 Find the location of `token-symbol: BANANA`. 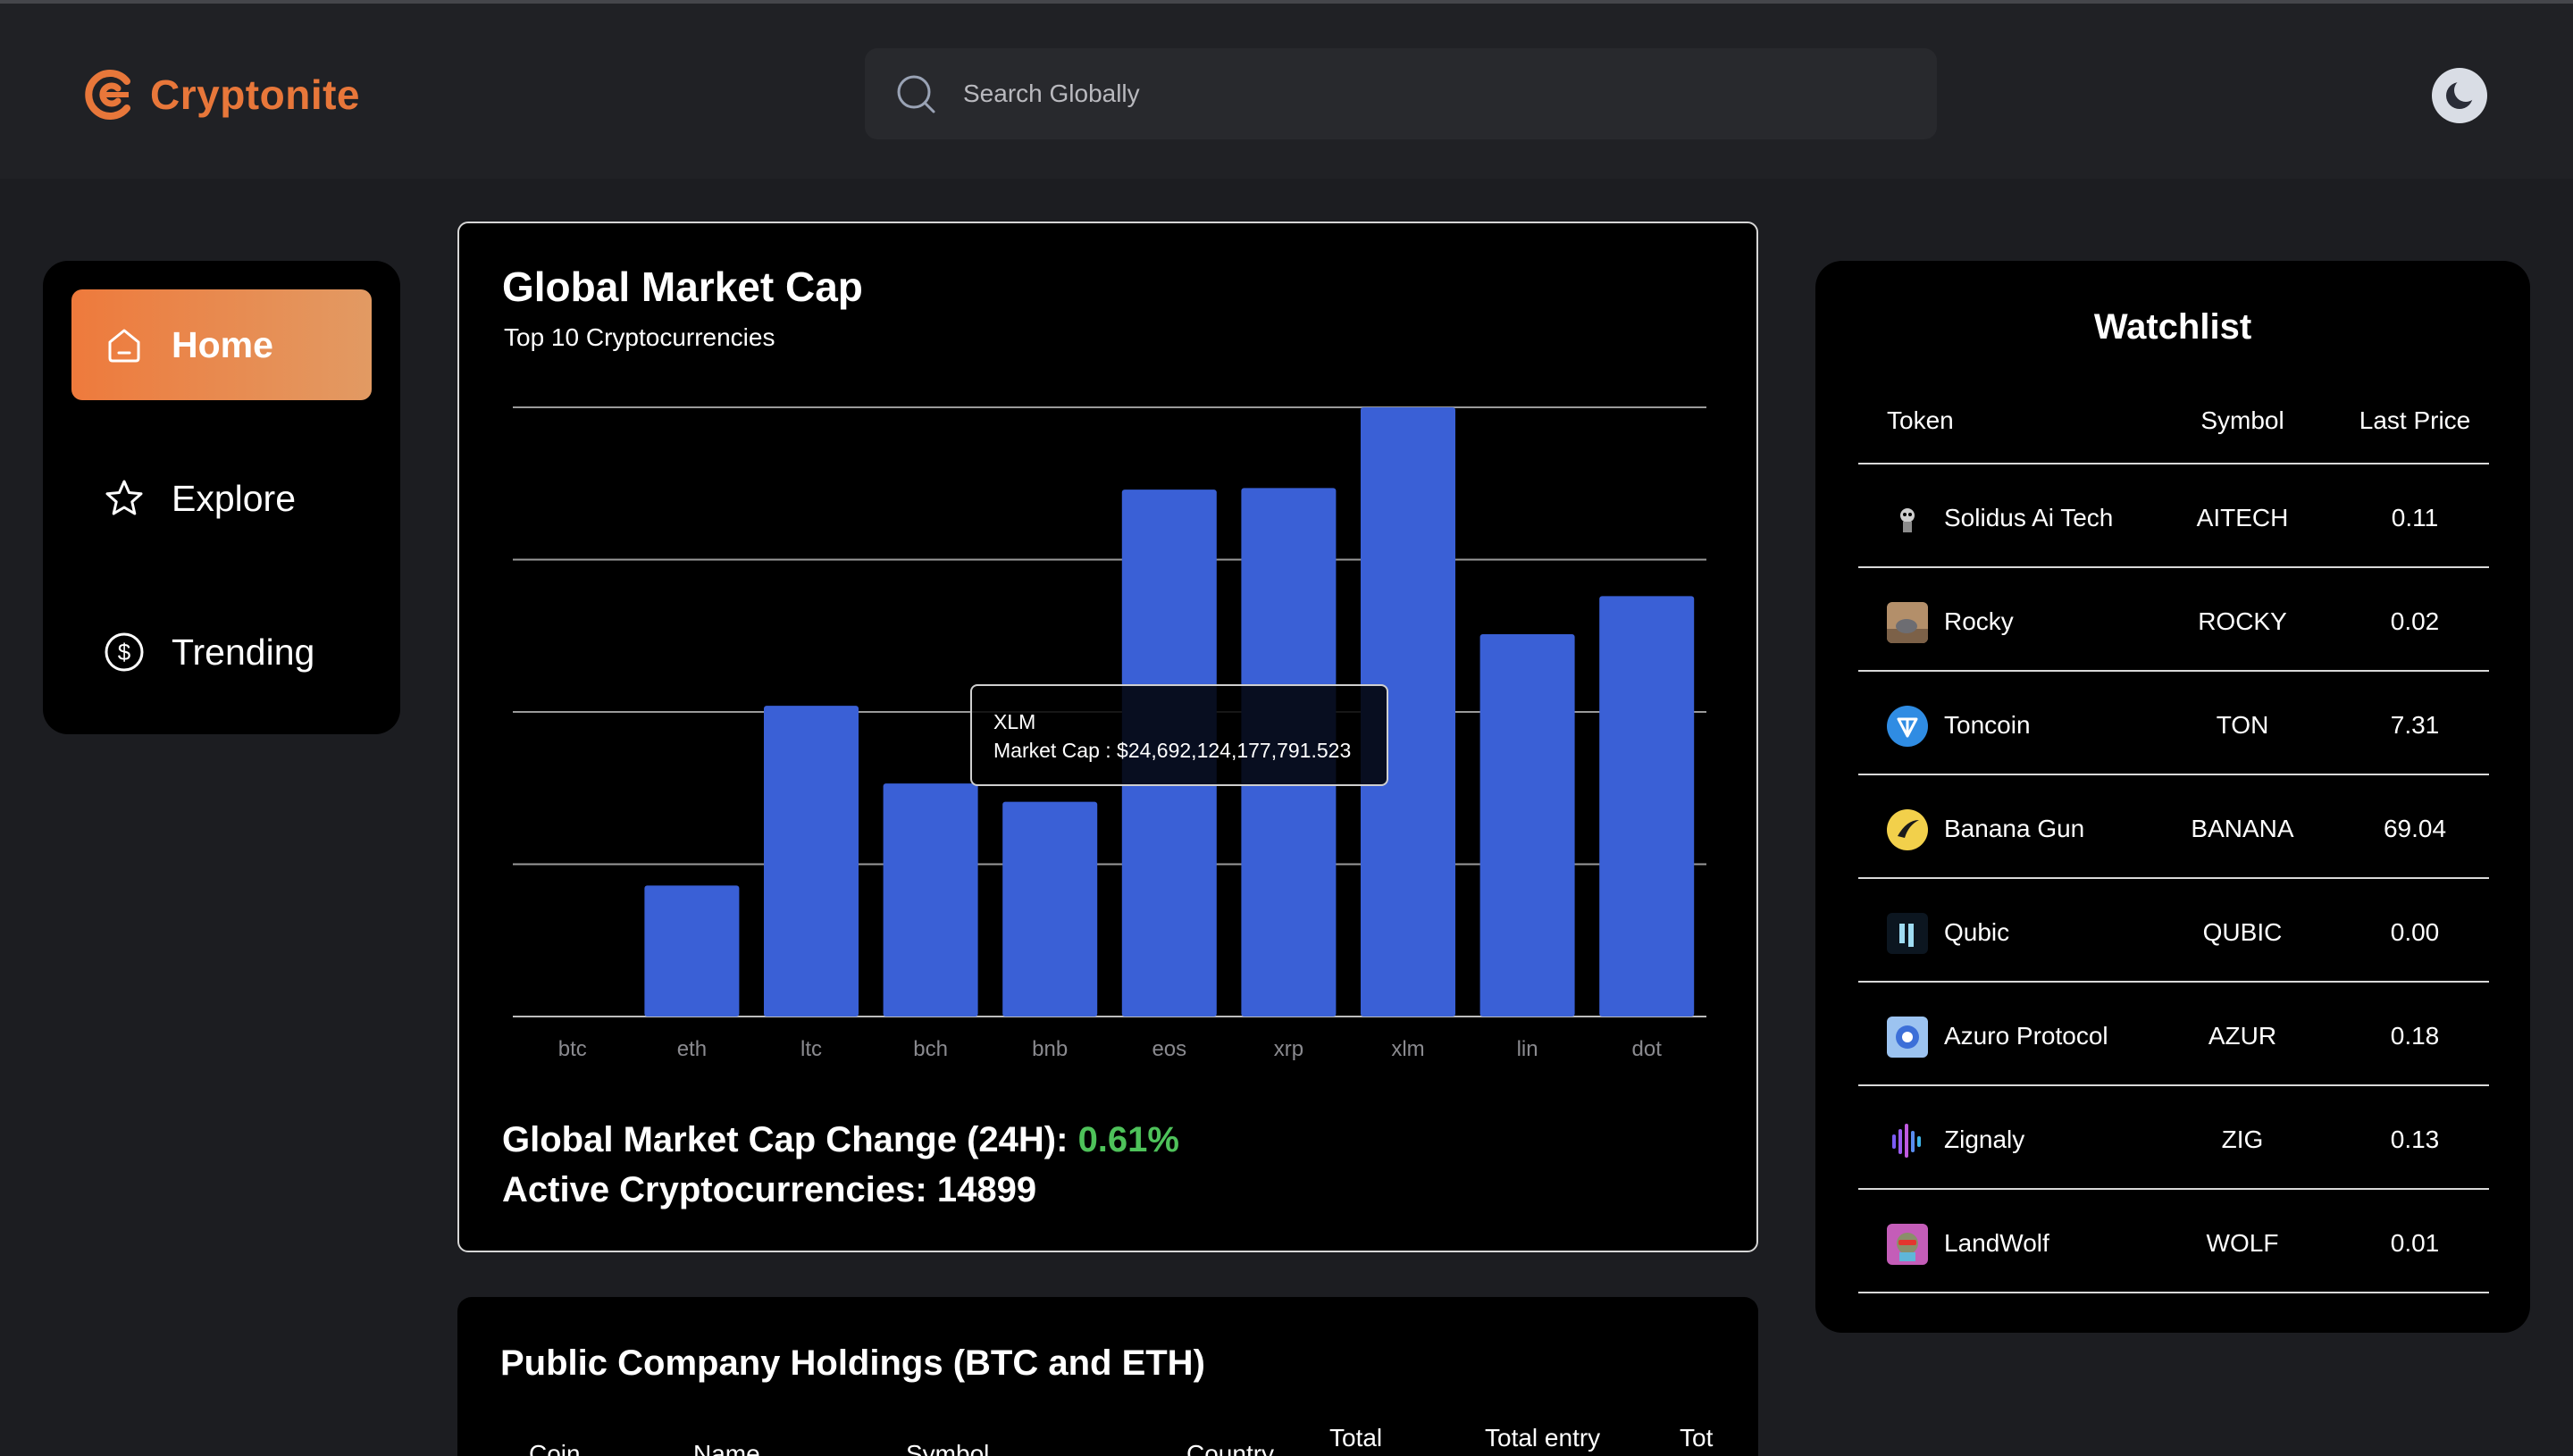

token-symbol: BANANA is located at coordinates (2242, 828).